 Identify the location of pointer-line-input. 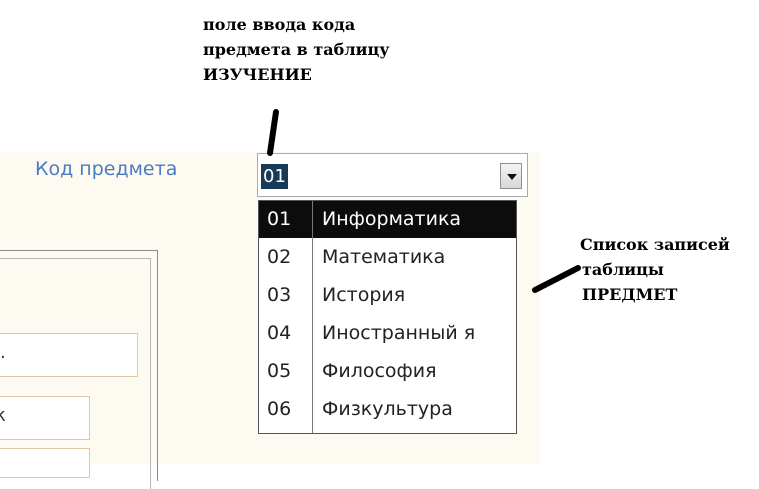
(273, 132).